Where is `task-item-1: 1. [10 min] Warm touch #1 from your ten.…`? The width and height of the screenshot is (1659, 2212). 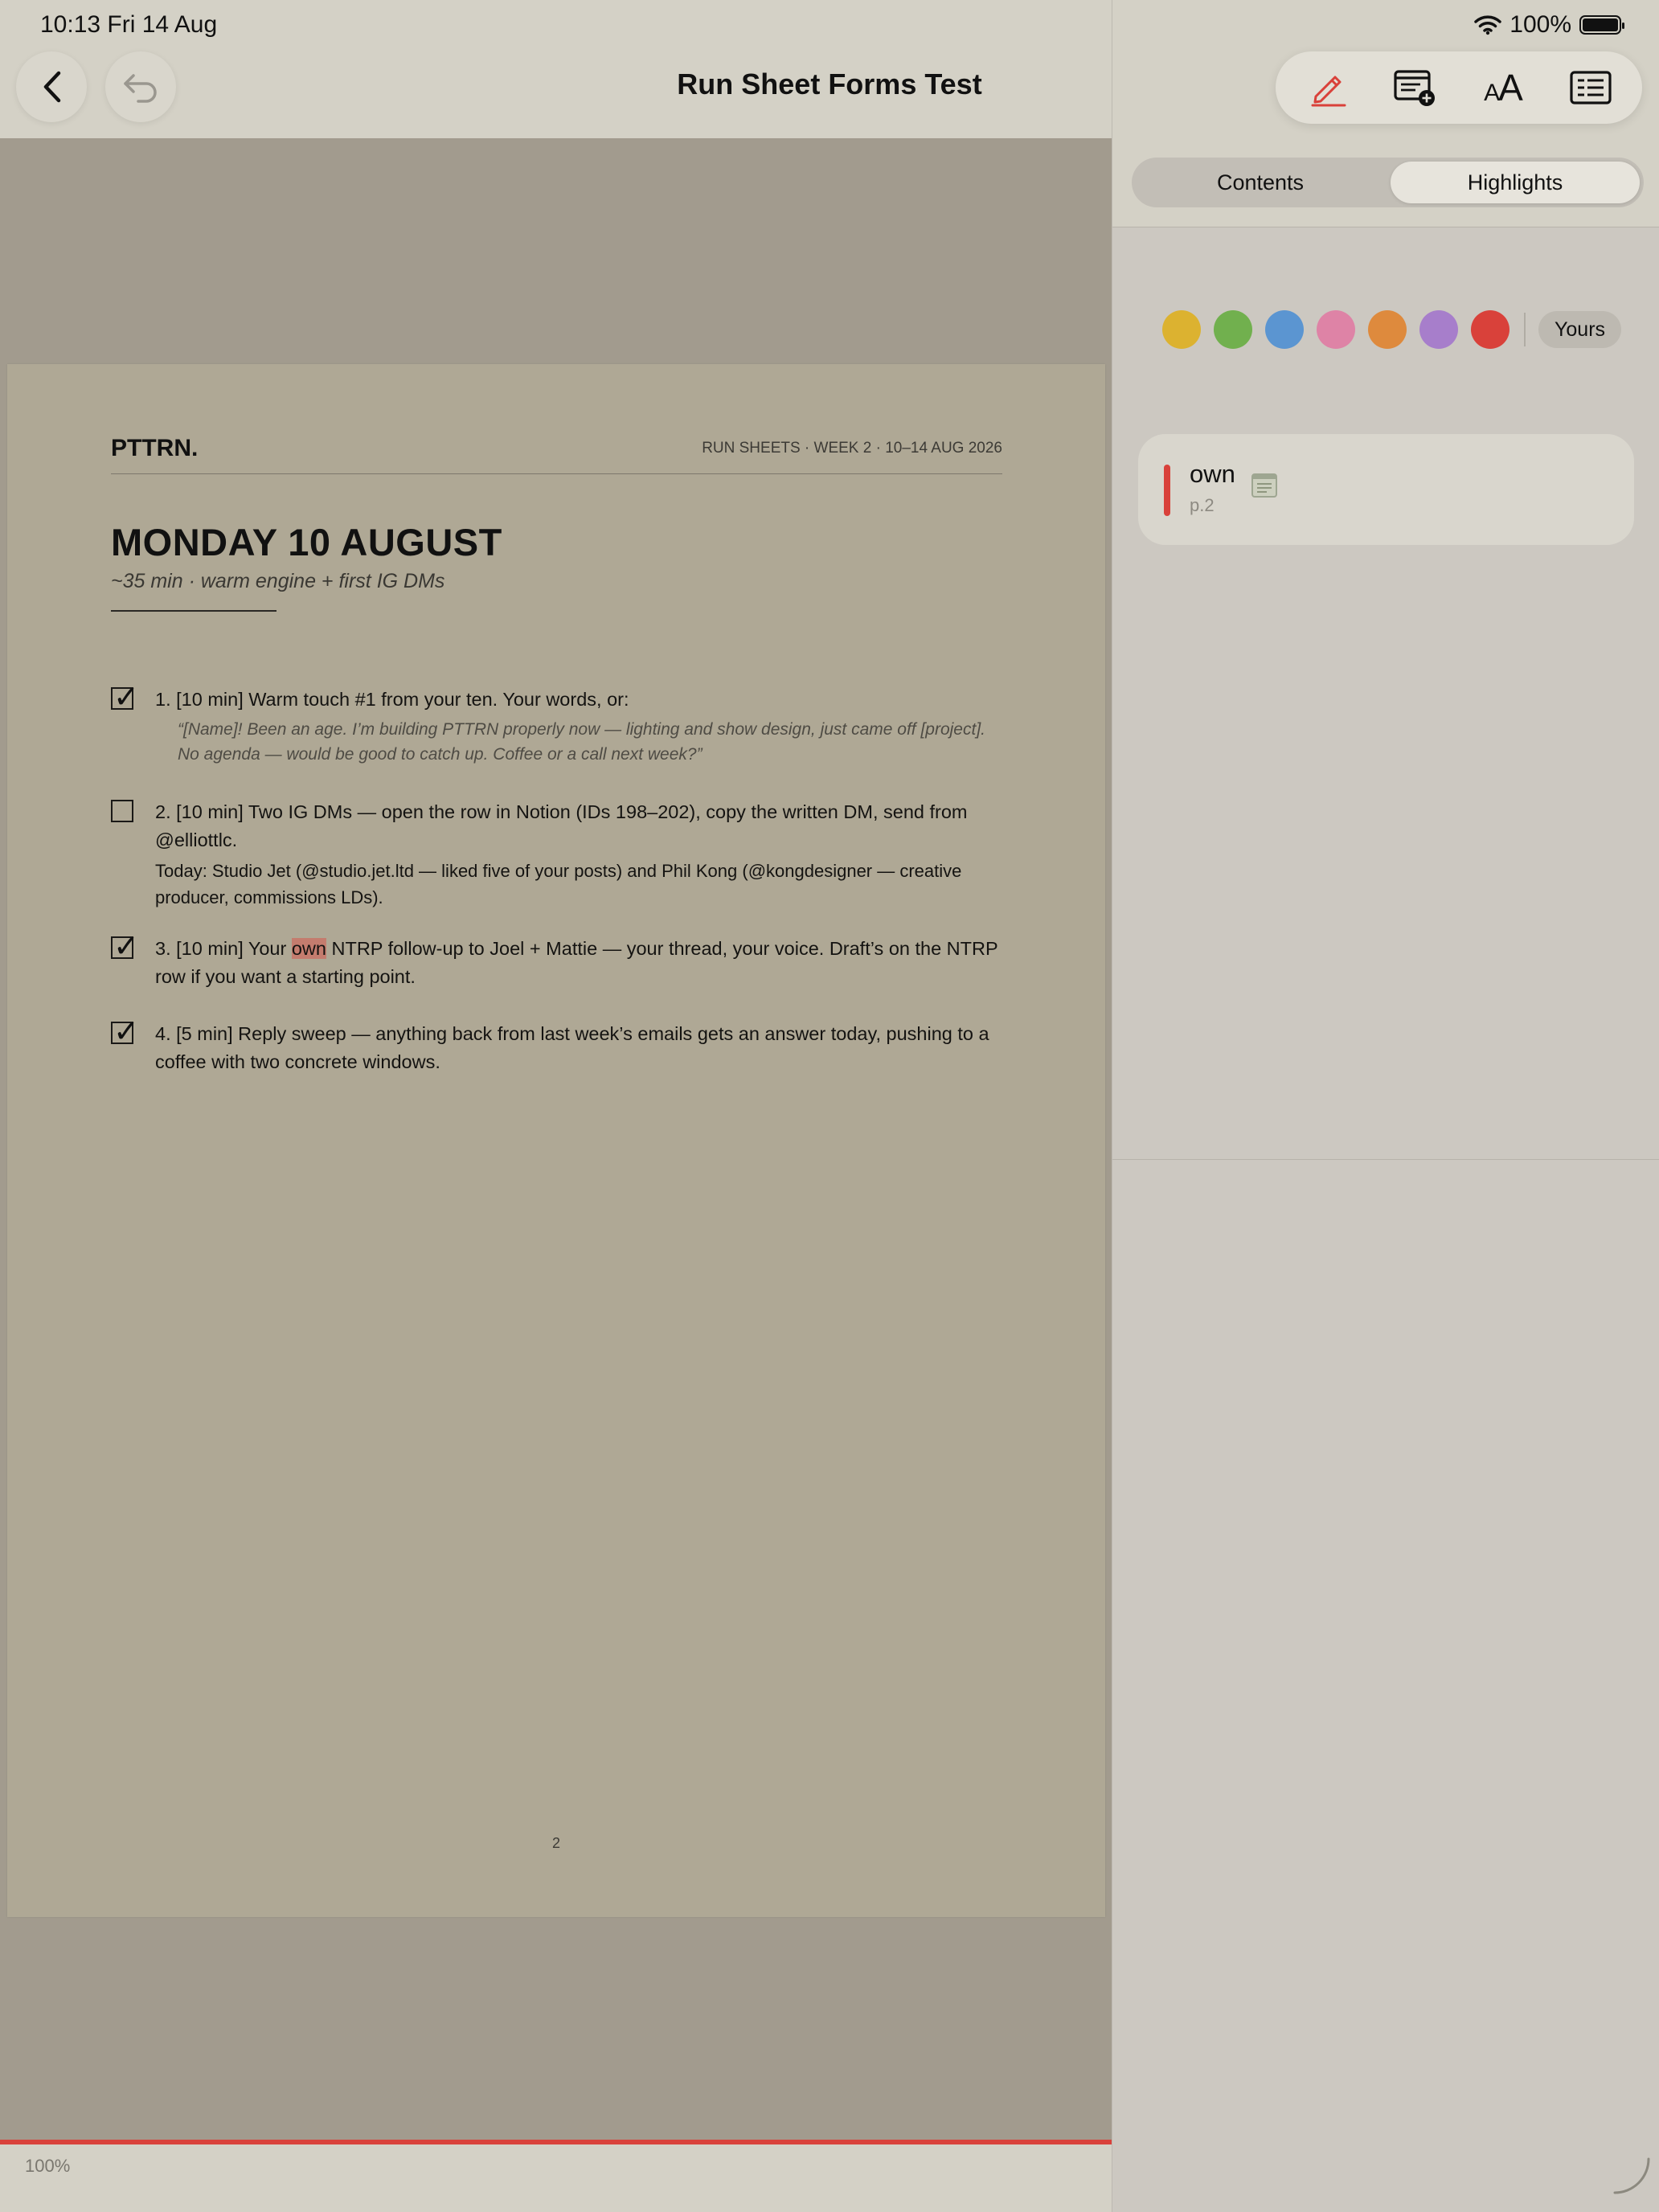 task-item-1: 1. [10 min] Warm touch #1 from your ten.… is located at coordinates (556, 723).